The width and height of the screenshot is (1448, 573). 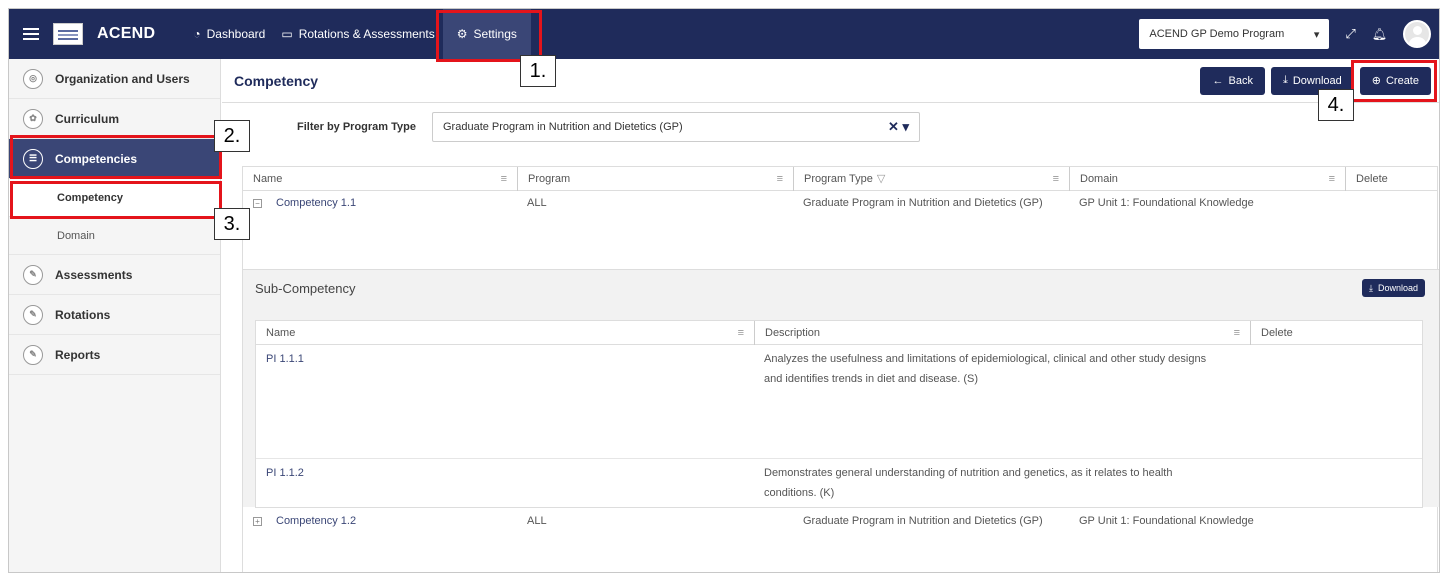 What do you see at coordinates (1379, 34) in the screenshot?
I see `bell-icon: 🔔︎` at bounding box center [1379, 34].